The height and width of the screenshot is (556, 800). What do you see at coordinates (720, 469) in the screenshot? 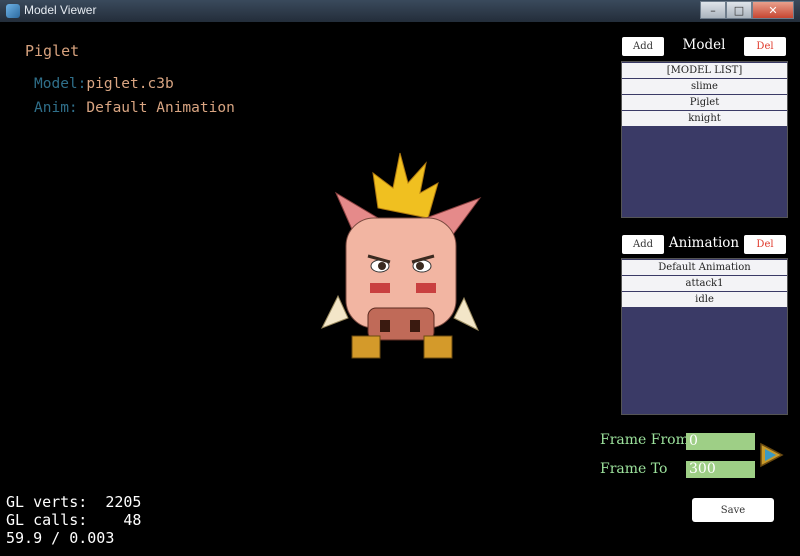
I see `frame-to-input: 300` at bounding box center [720, 469].